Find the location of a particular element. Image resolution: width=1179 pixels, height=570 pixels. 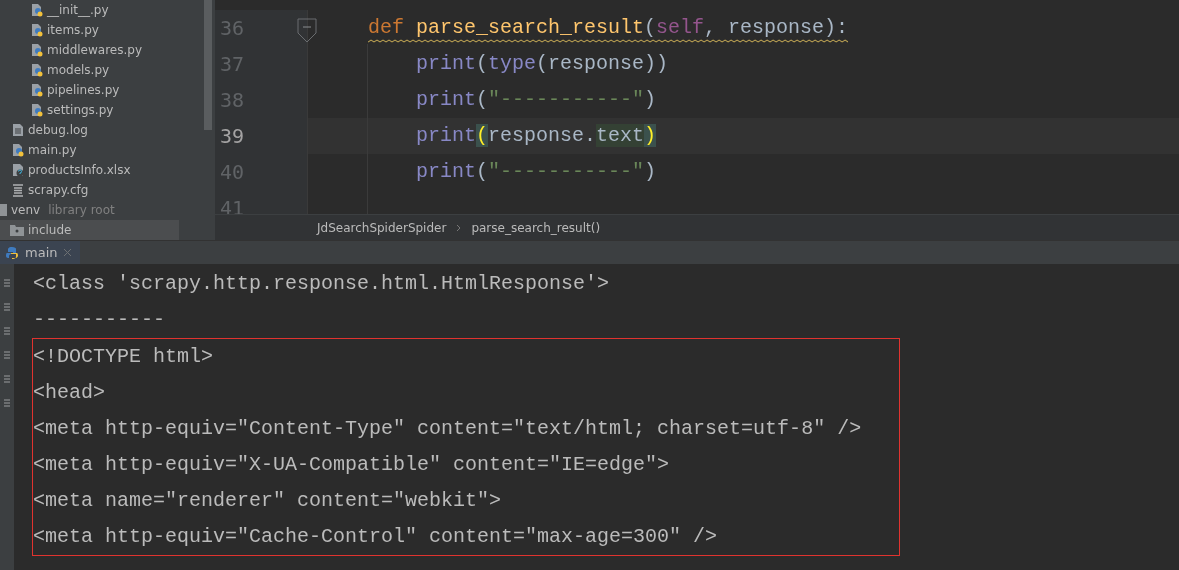

console-line: <meta http-equiv="Content-Type" content="text/html; charset=utf-8" /> is located at coordinates (448, 429).